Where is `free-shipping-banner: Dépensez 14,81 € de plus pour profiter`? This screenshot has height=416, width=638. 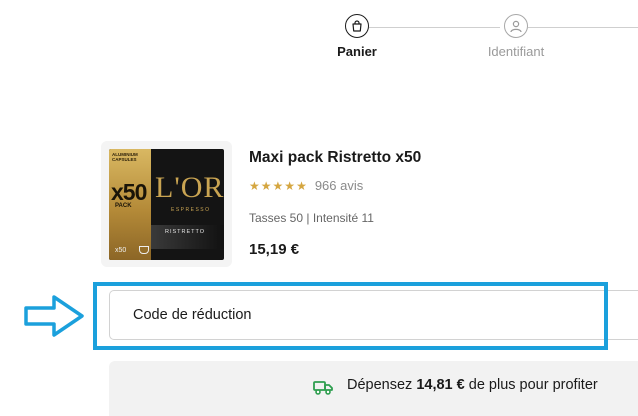
free-shipping-banner: Dépensez 14,81 € de plus pour profiter is located at coordinates (373, 388).